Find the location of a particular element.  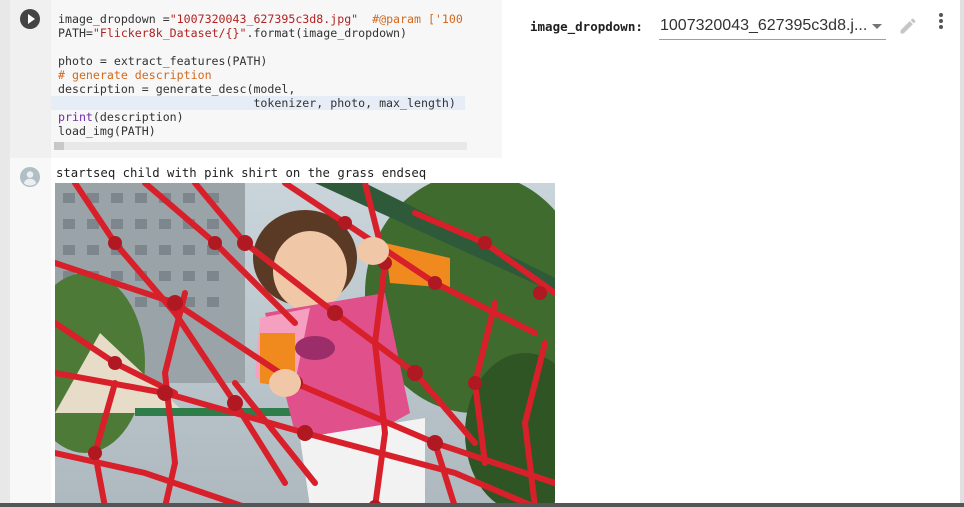

code-line-1-var: image_dropdown = is located at coordinates (114, 19).